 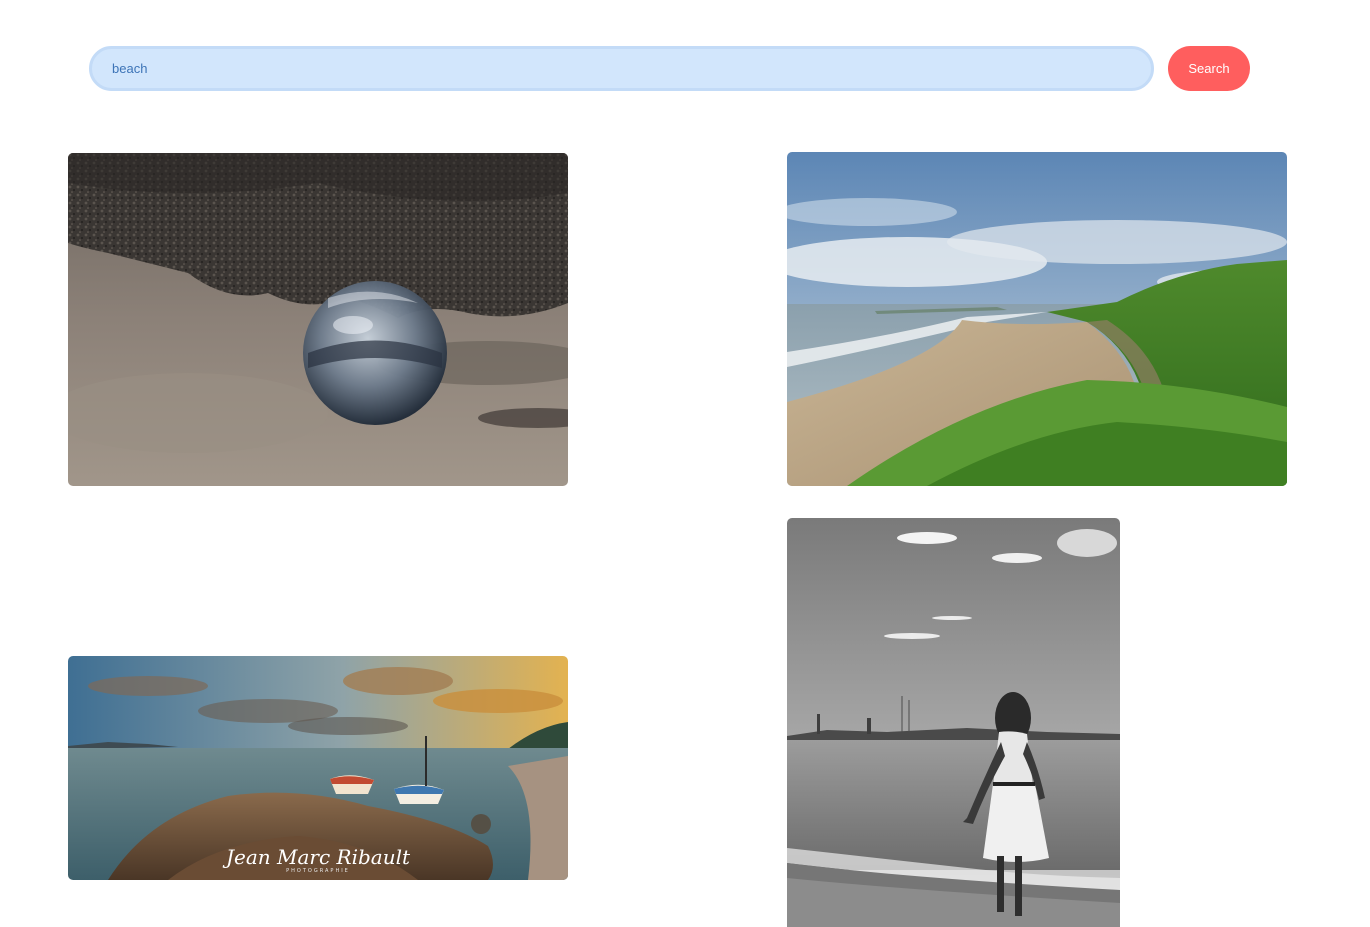 I want to click on coastal-bay-icon, so click(x=1037, y=319).